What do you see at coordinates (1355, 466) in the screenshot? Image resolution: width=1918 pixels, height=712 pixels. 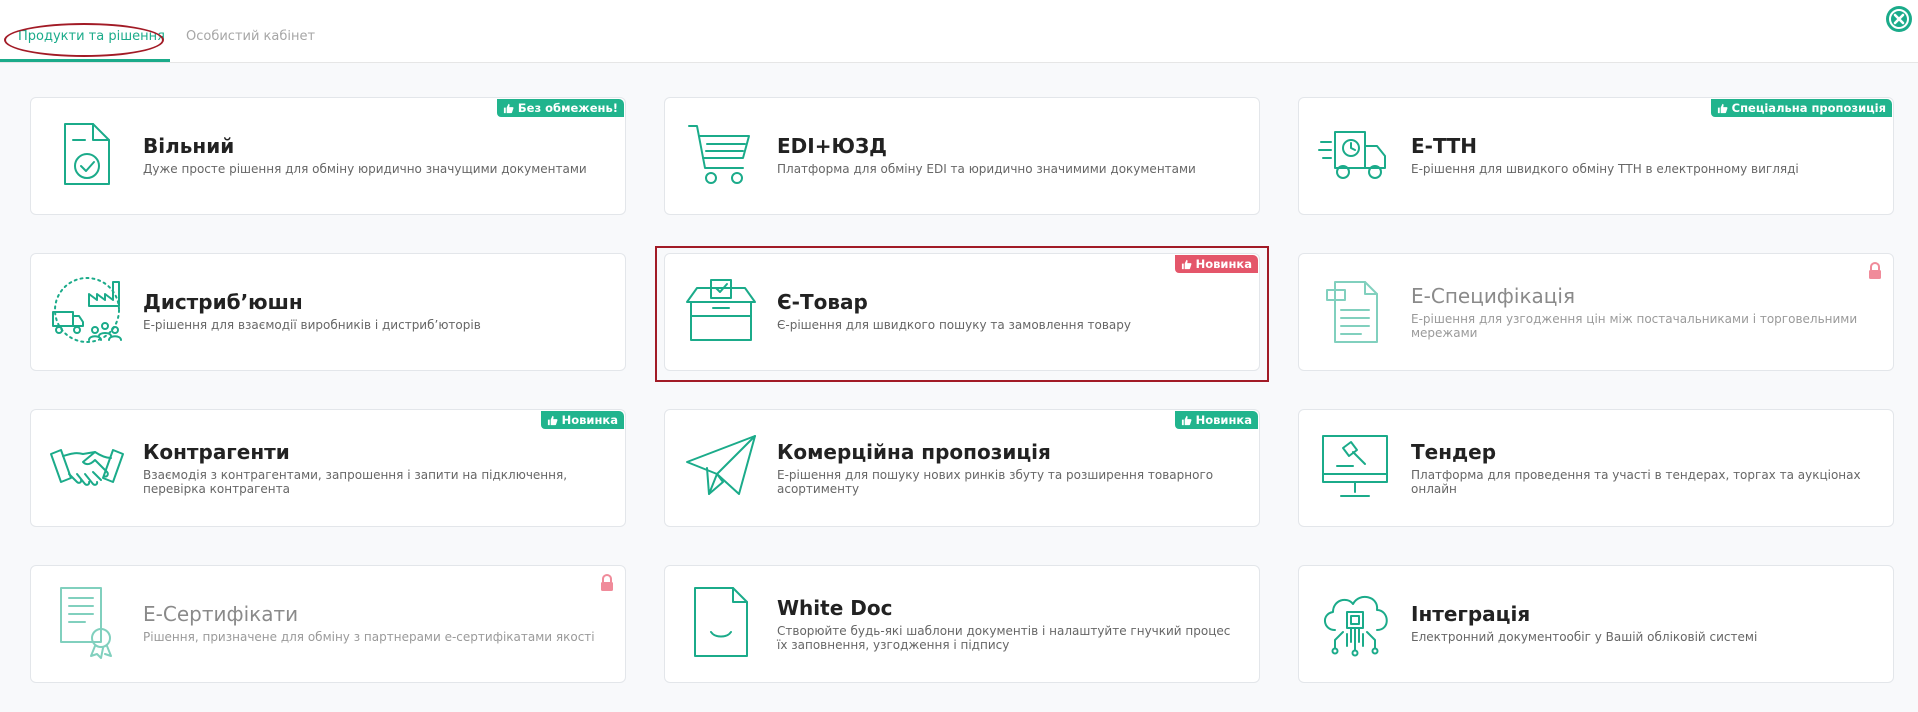 I see `auction-monitor-icon` at bounding box center [1355, 466].